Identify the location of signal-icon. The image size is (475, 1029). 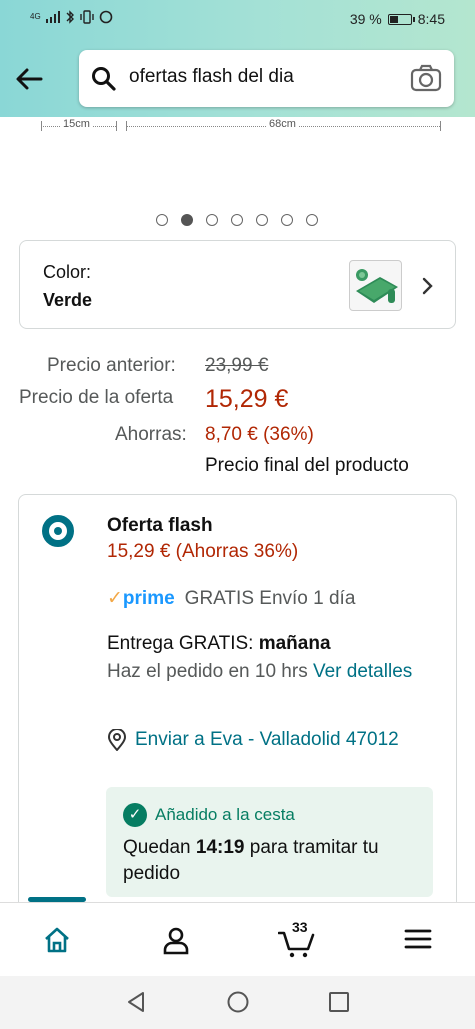
(52, 17).